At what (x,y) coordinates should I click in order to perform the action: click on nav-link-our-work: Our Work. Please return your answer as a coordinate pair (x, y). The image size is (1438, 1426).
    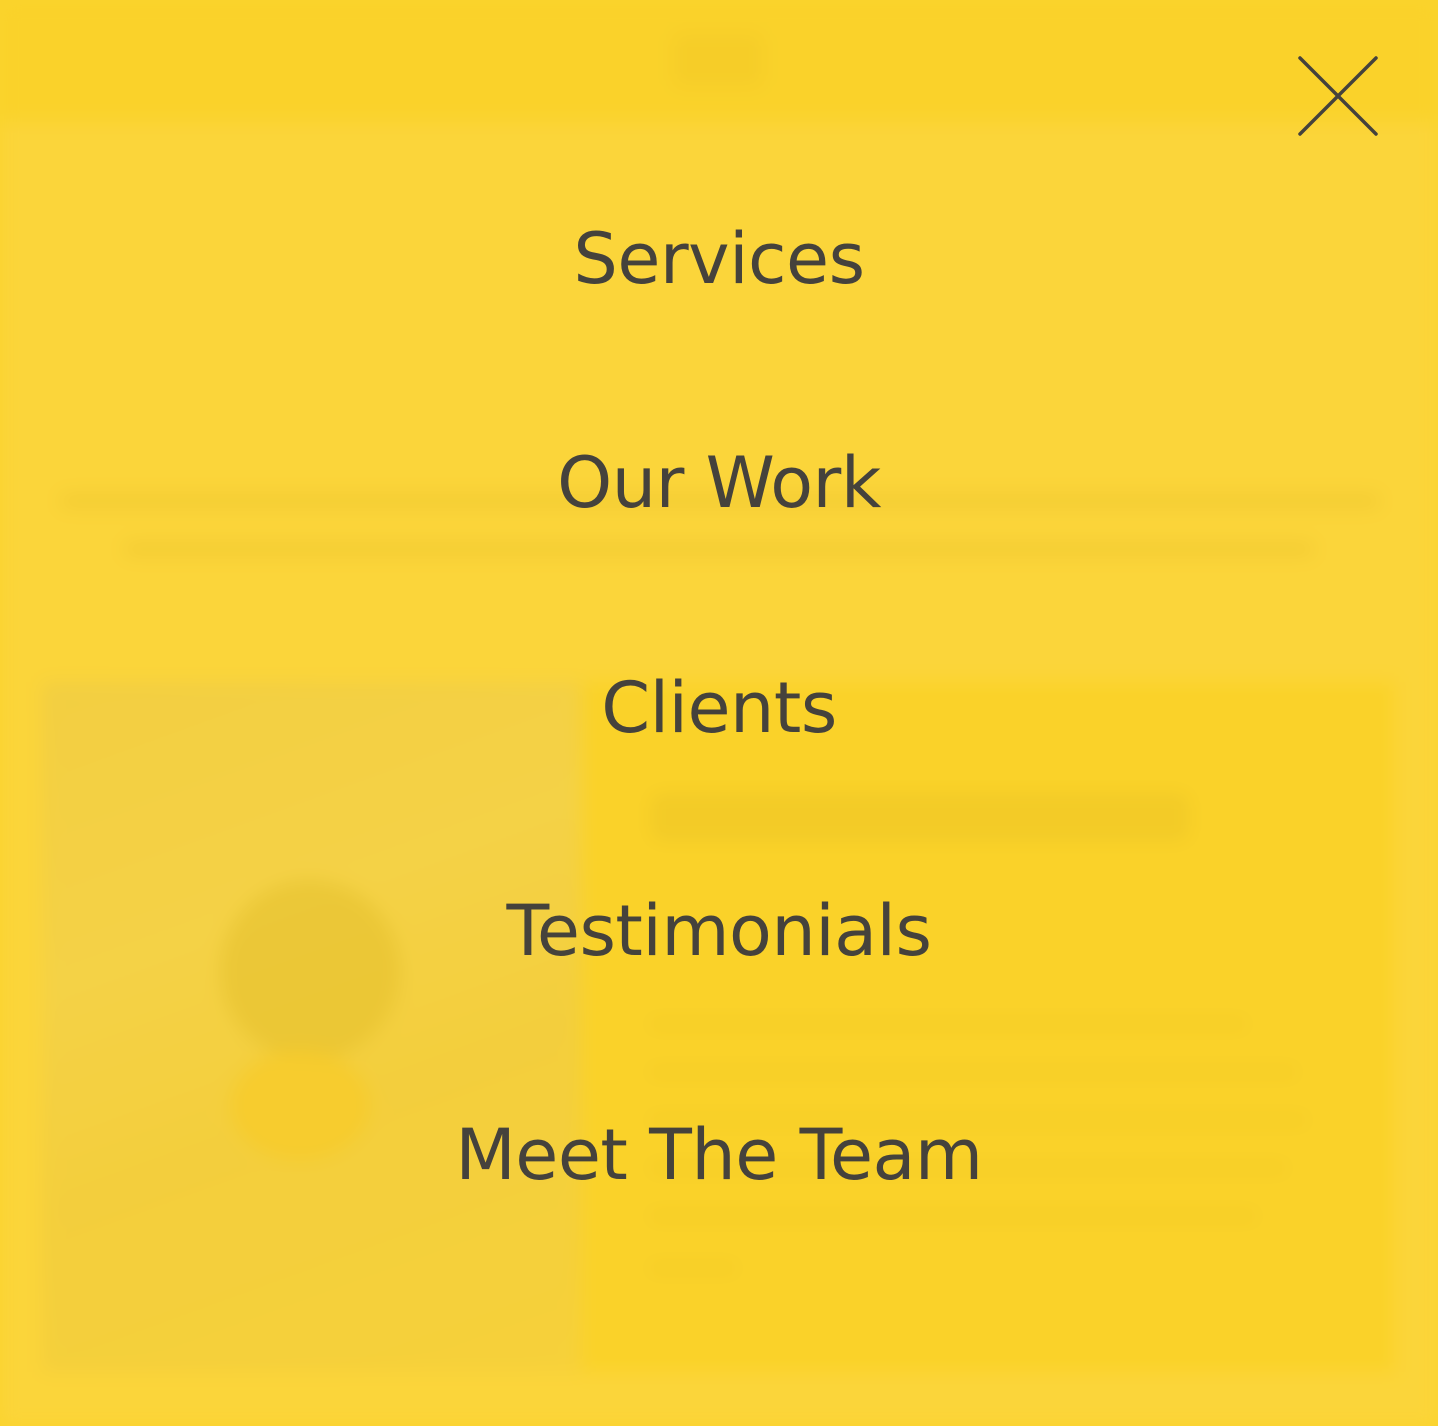
    Looking at the image, I should click on (719, 483).